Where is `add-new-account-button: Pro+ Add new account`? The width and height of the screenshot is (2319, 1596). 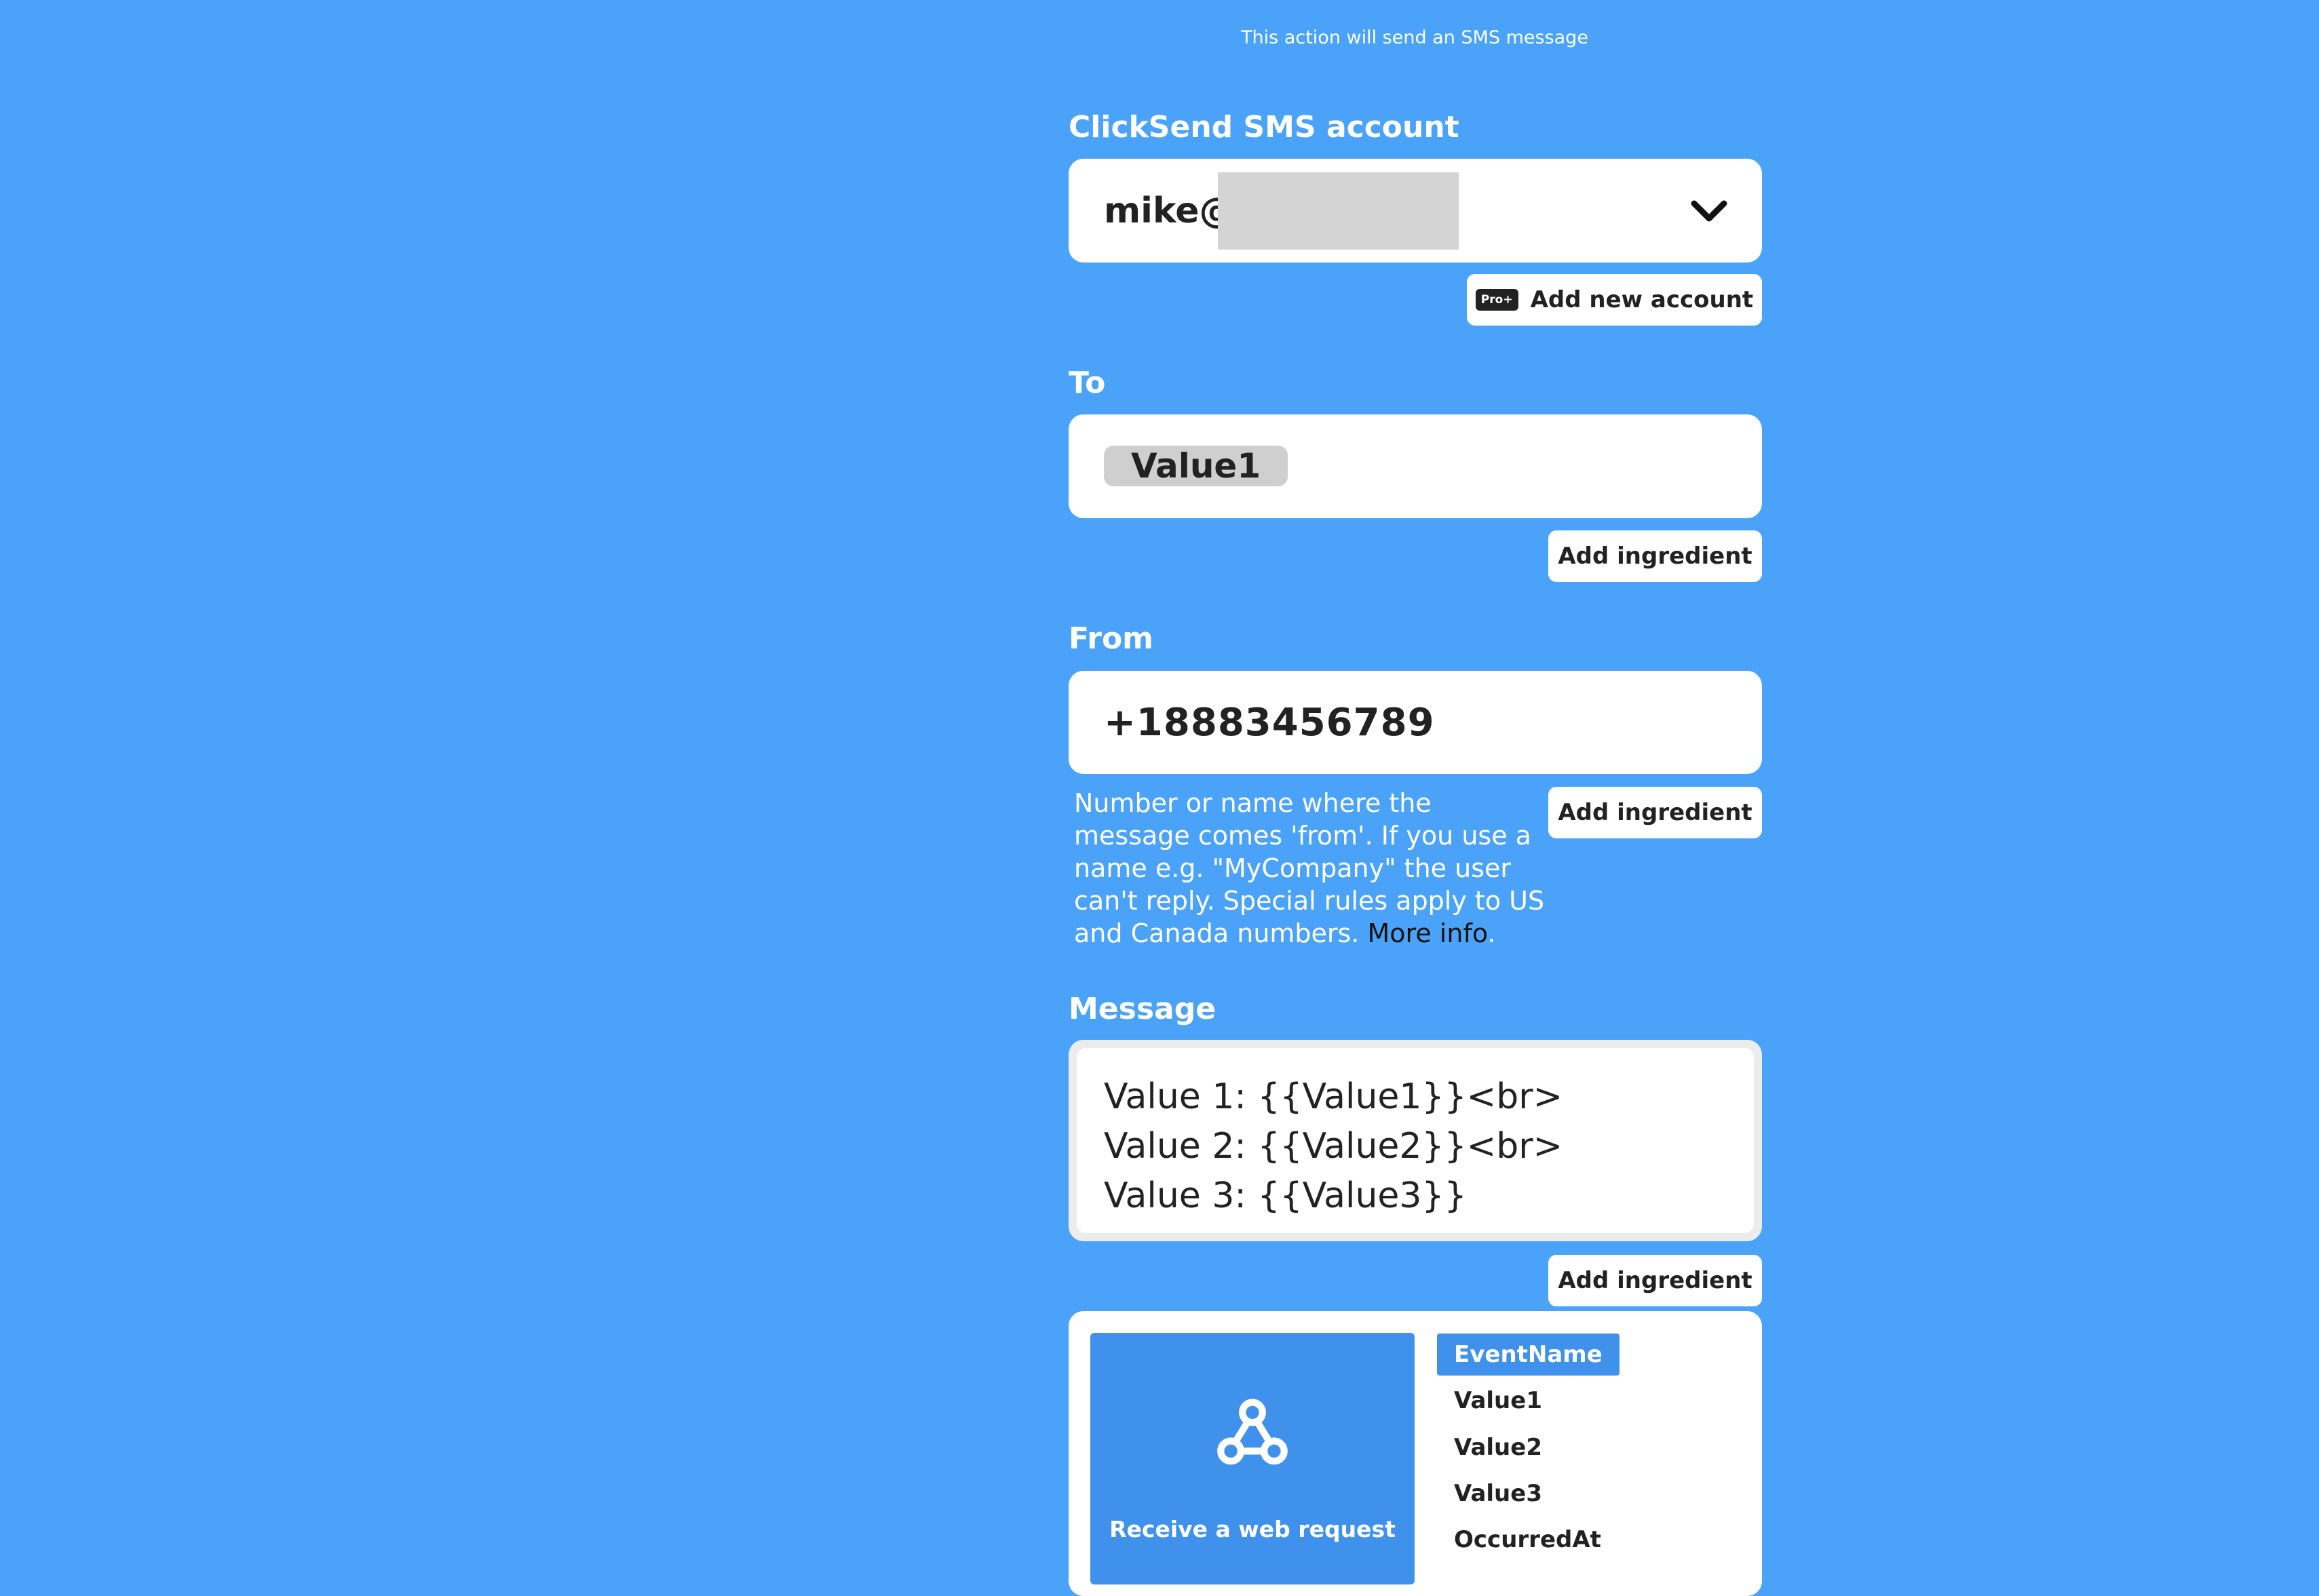 add-new-account-button: Pro+ Add new account is located at coordinates (1614, 300).